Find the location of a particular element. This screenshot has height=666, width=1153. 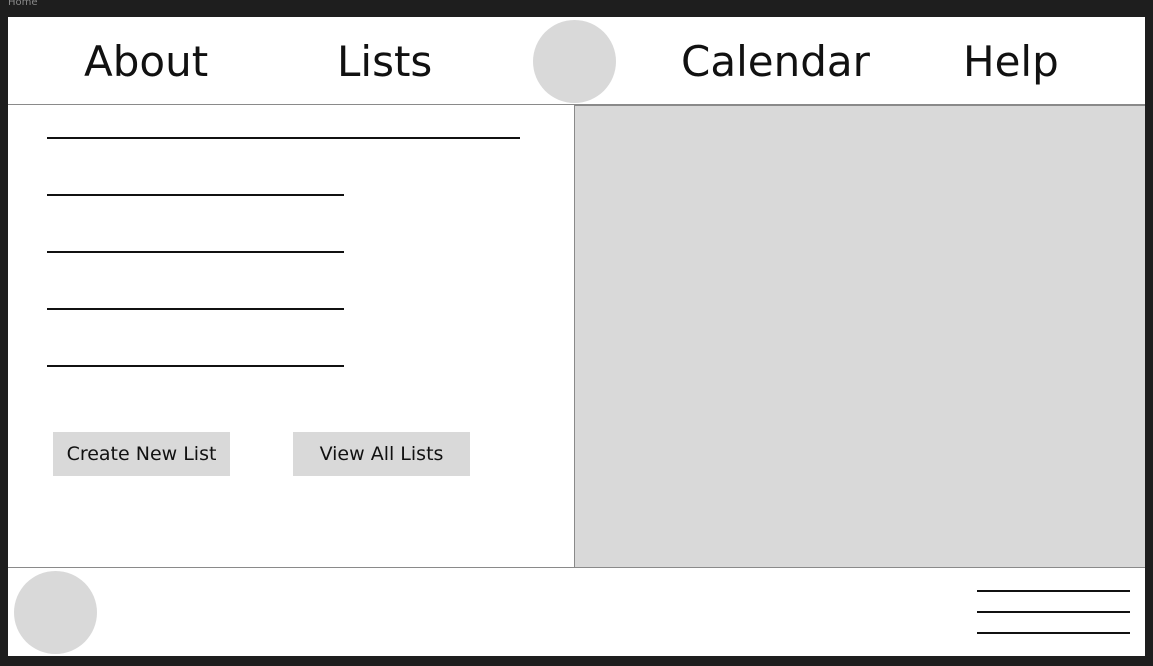

nav-calendar: Calendar is located at coordinates (775, 62).